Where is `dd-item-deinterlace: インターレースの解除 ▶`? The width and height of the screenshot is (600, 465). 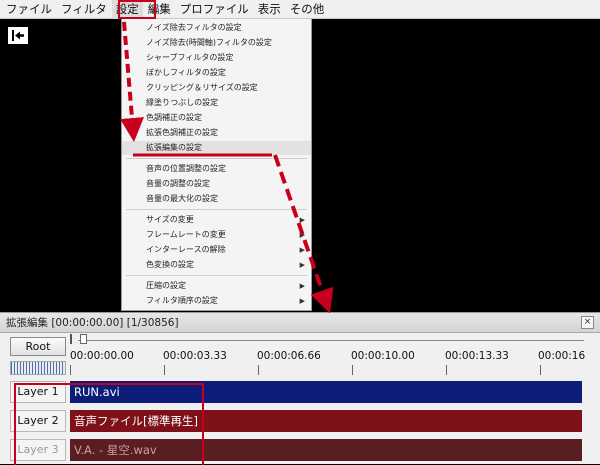 dd-item-deinterlace: インターレースの解除 ▶ is located at coordinates (216, 250).